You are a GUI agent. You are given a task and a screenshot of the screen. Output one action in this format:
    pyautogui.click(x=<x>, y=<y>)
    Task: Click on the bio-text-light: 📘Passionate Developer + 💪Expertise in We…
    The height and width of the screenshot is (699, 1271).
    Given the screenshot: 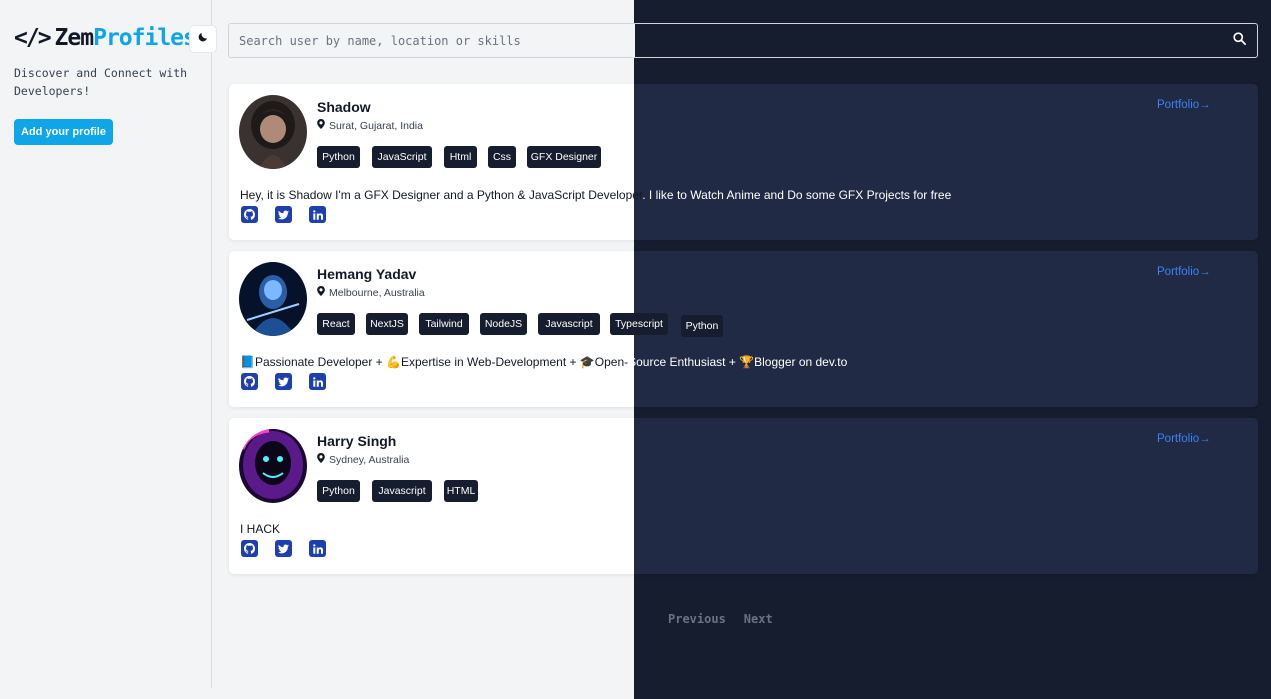 What is the action you would take?
    pyautogui.click(x=434, y=362)
    